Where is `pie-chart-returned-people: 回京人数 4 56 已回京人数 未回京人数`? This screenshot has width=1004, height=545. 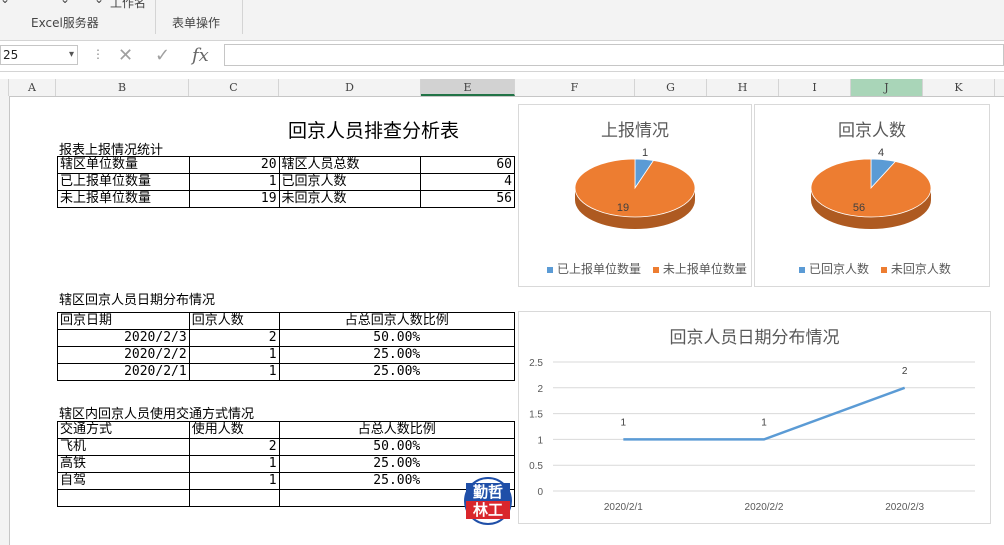
pie-chart-returned-people: 回京人数 4 56 已回京人数 未回京人数 is located at coordinates (872, 195).